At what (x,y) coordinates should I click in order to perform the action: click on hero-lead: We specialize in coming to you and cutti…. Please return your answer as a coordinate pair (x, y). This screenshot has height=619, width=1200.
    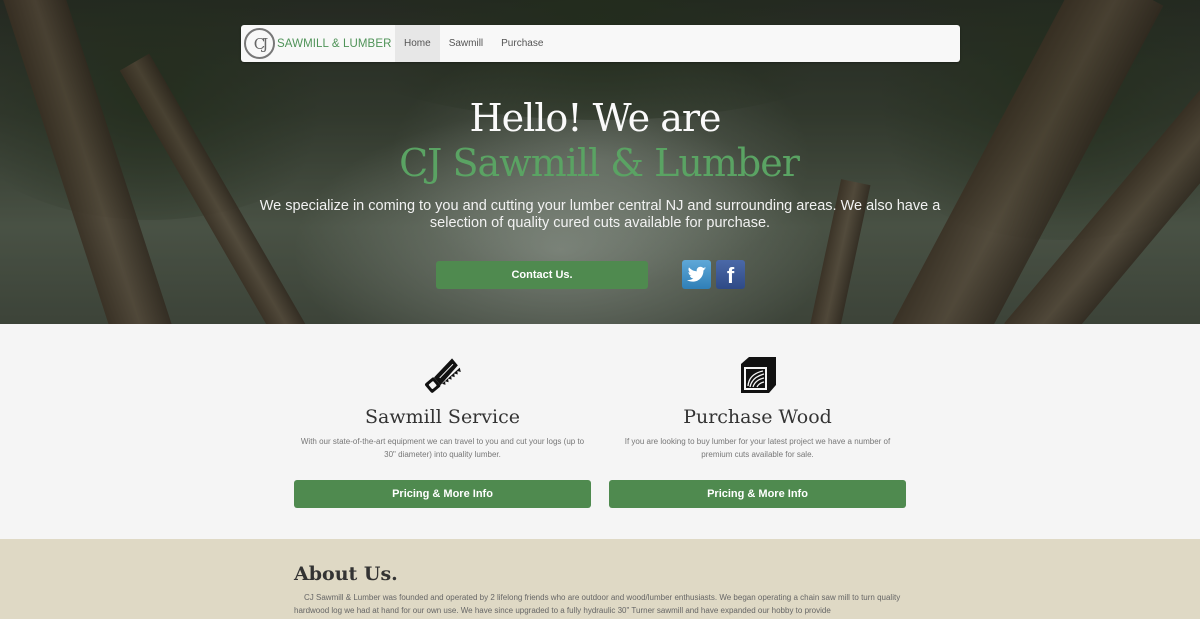
    Looking at the image, I should click on (600, 214).